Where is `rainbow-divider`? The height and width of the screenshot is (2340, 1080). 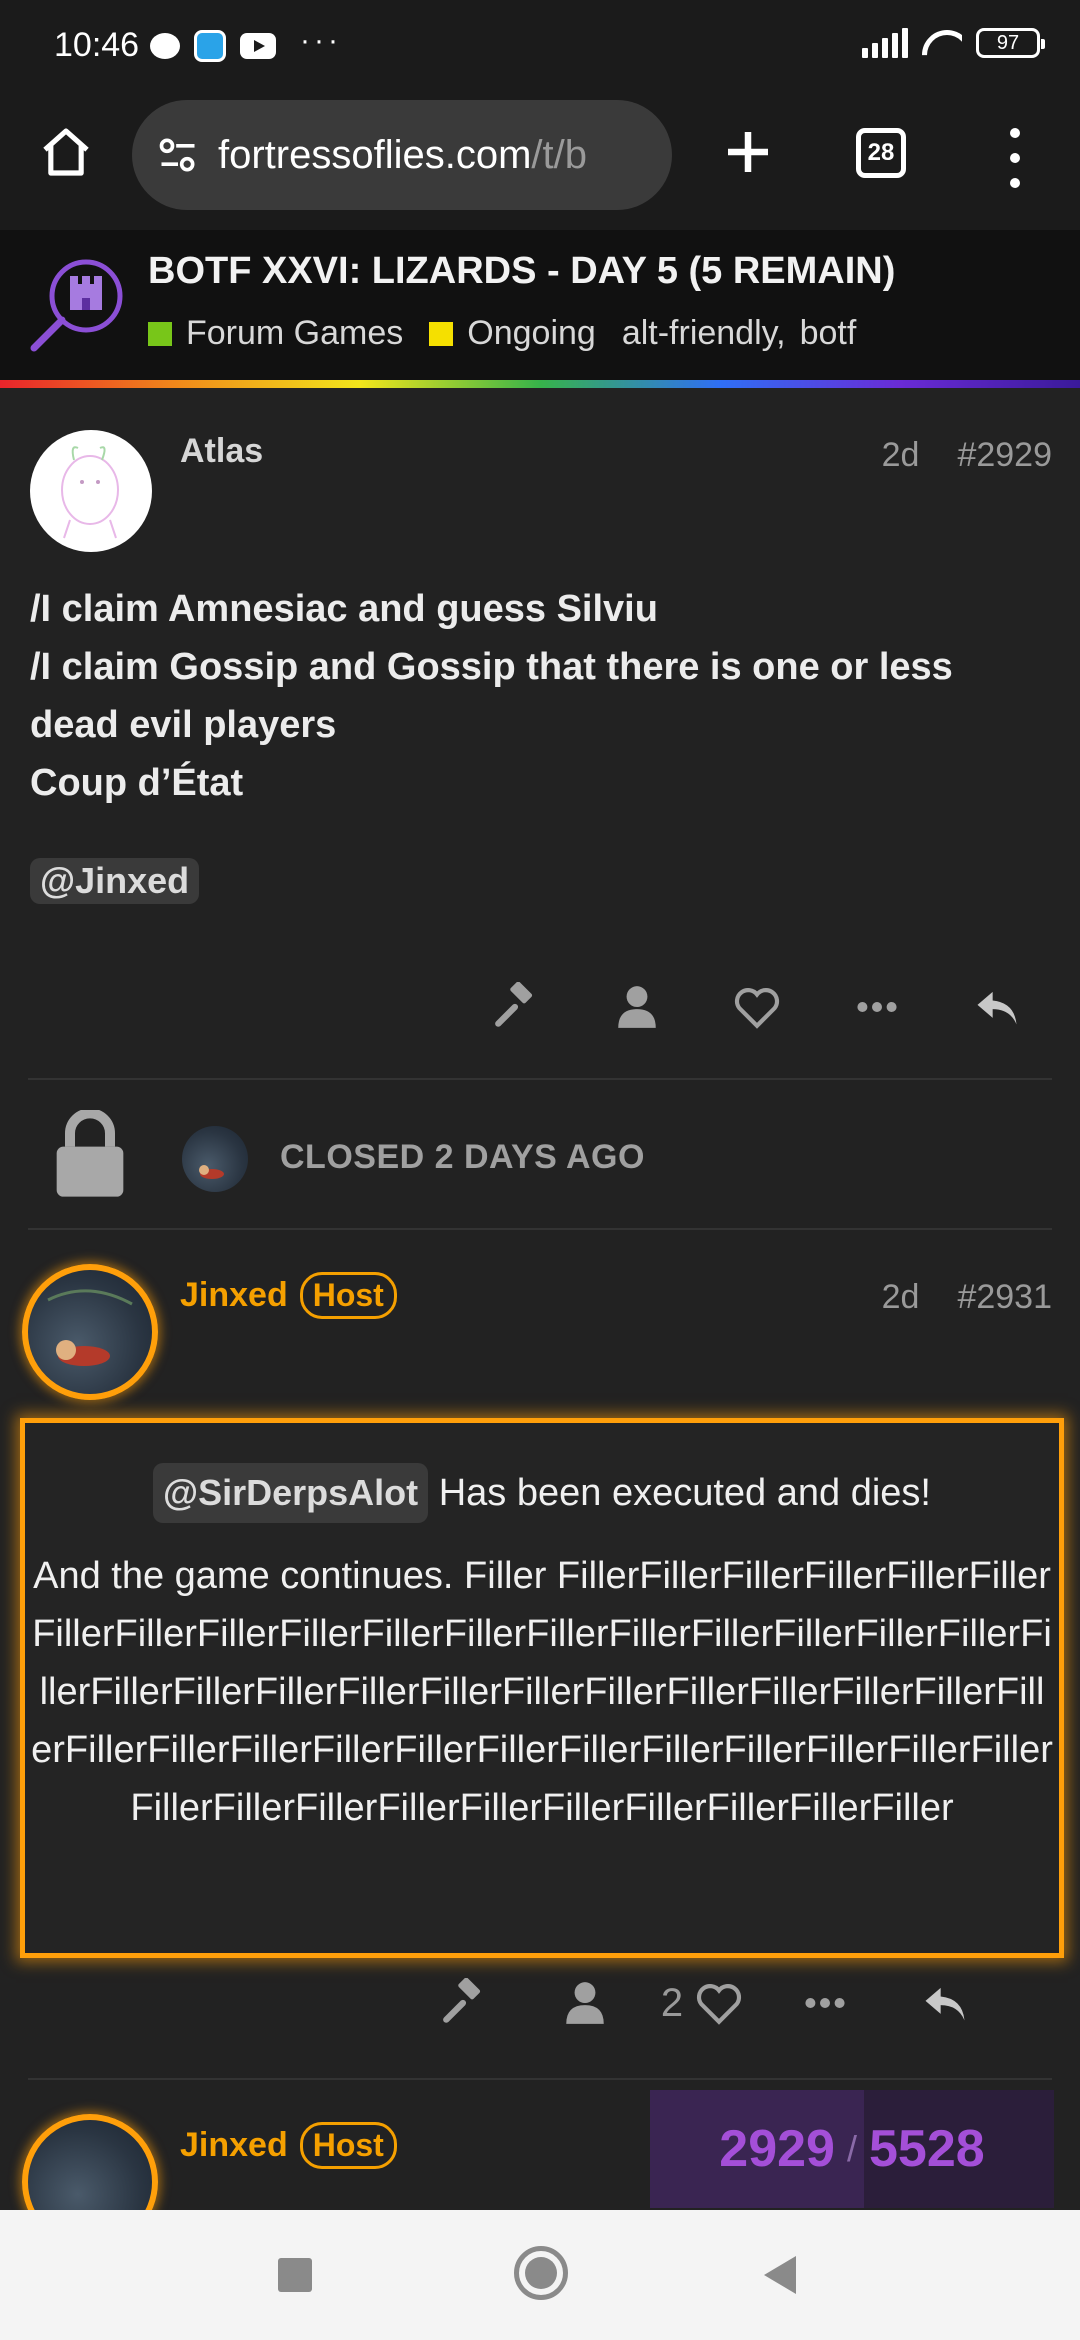 rainbow-divider is located at coordinates (540, 384).